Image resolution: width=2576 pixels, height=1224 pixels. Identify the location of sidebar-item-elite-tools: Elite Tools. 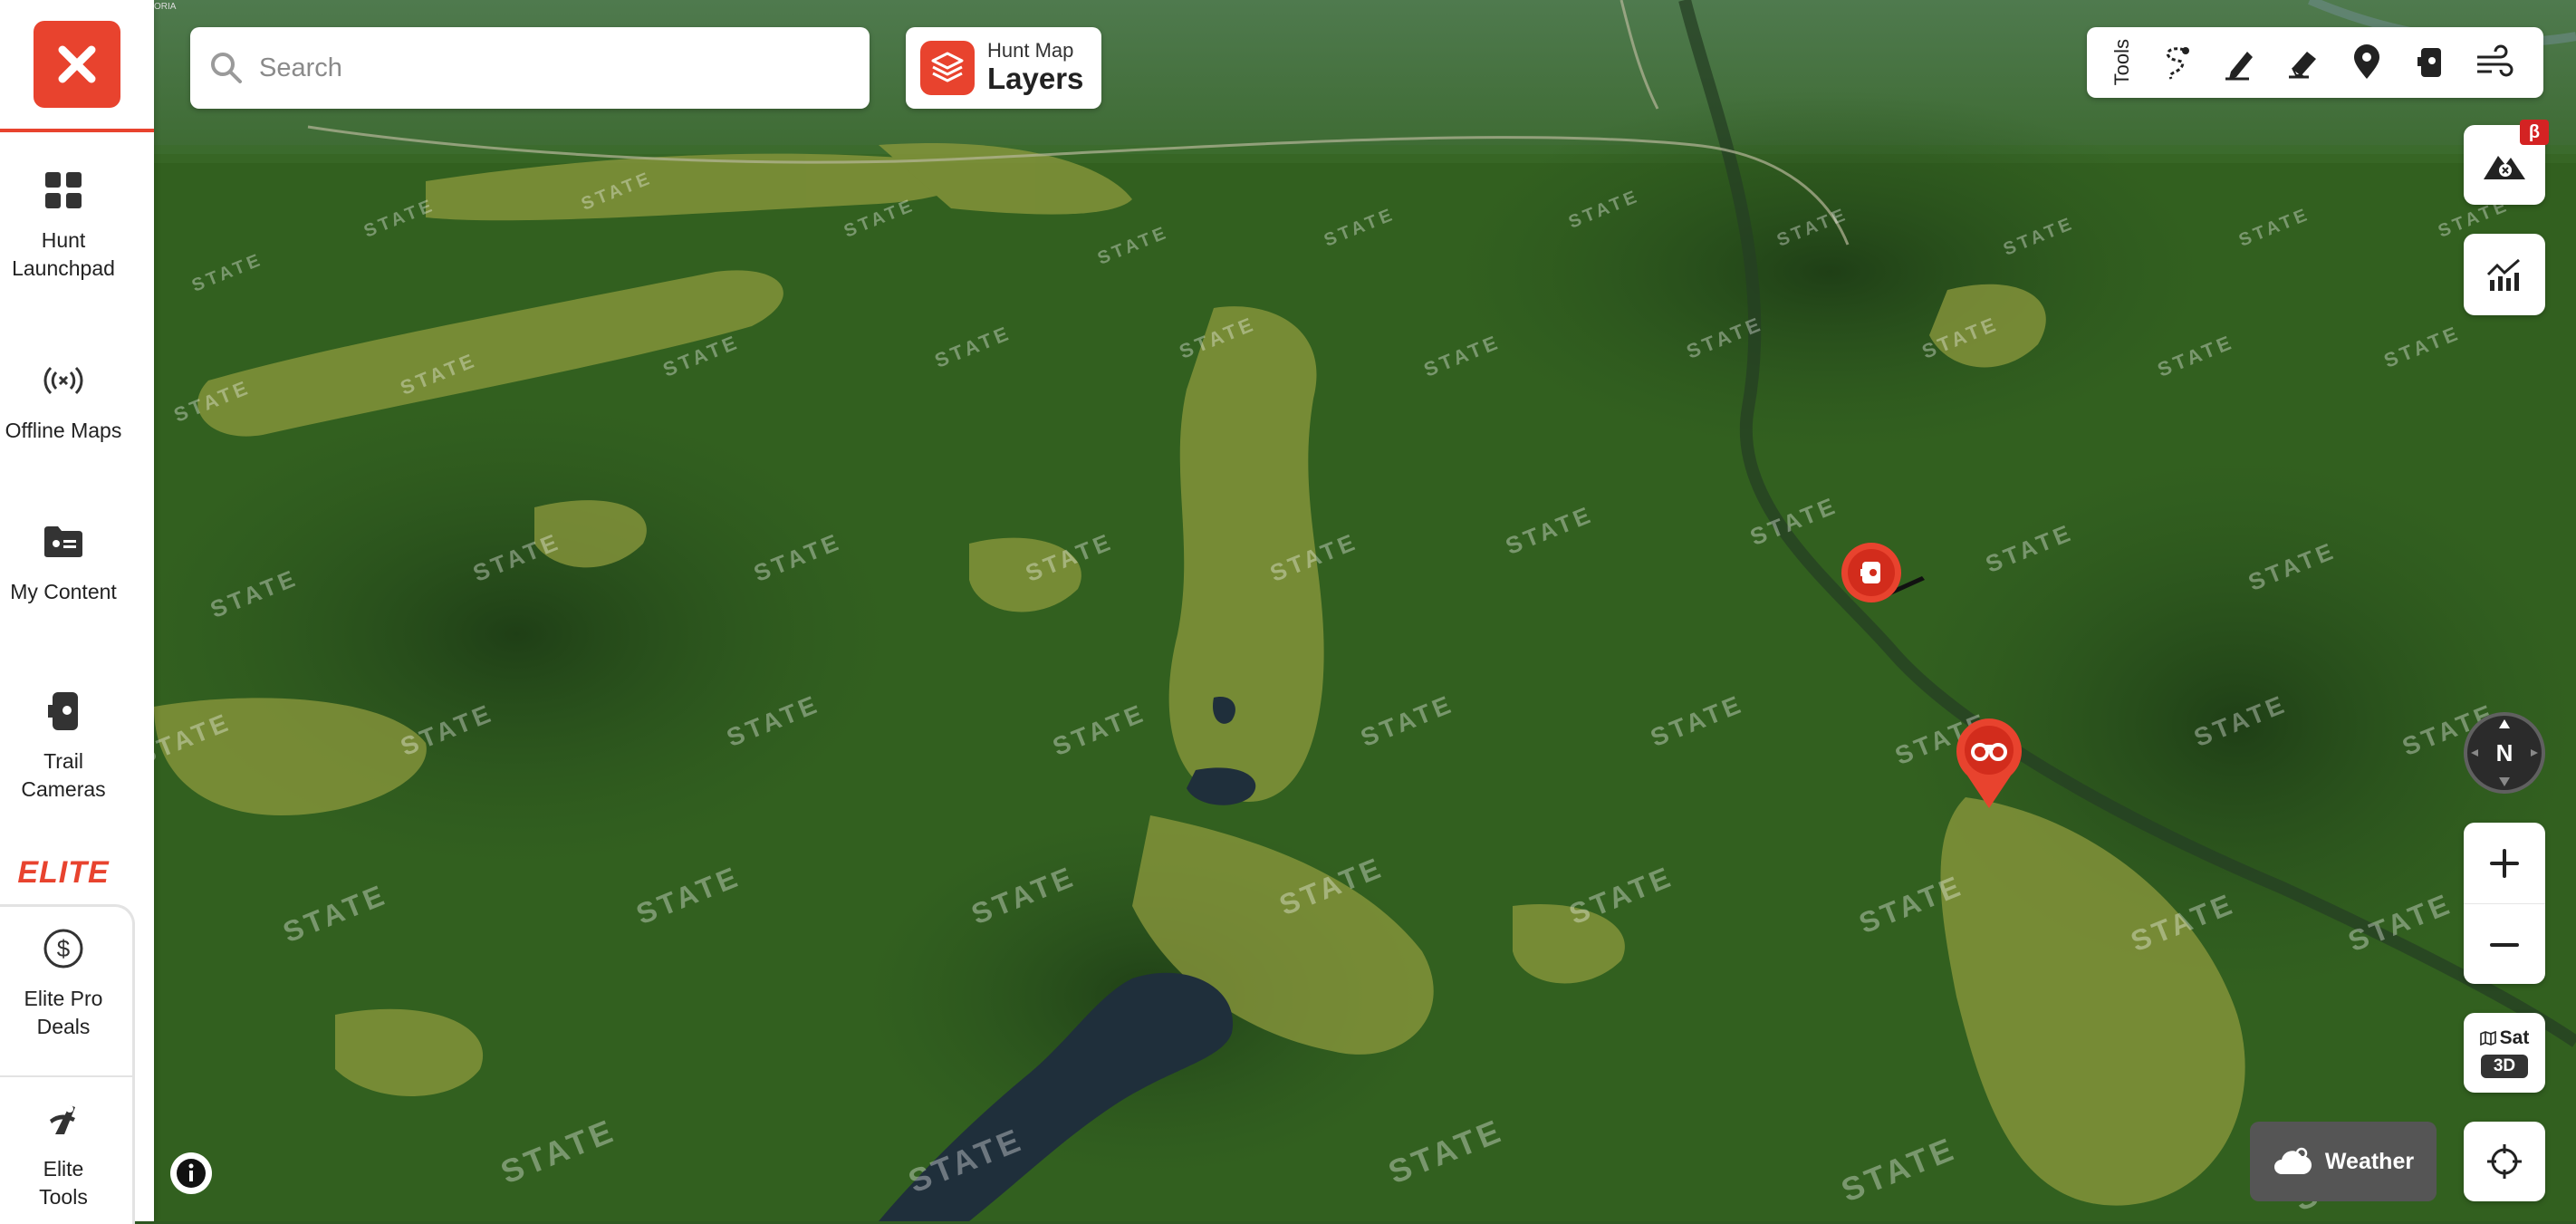
(63, 1152).